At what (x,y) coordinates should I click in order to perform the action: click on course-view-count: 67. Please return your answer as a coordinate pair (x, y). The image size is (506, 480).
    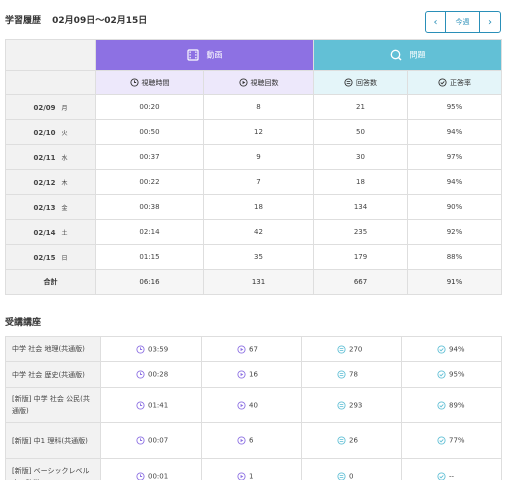
    Looking at the image, I should click on (251, 349).